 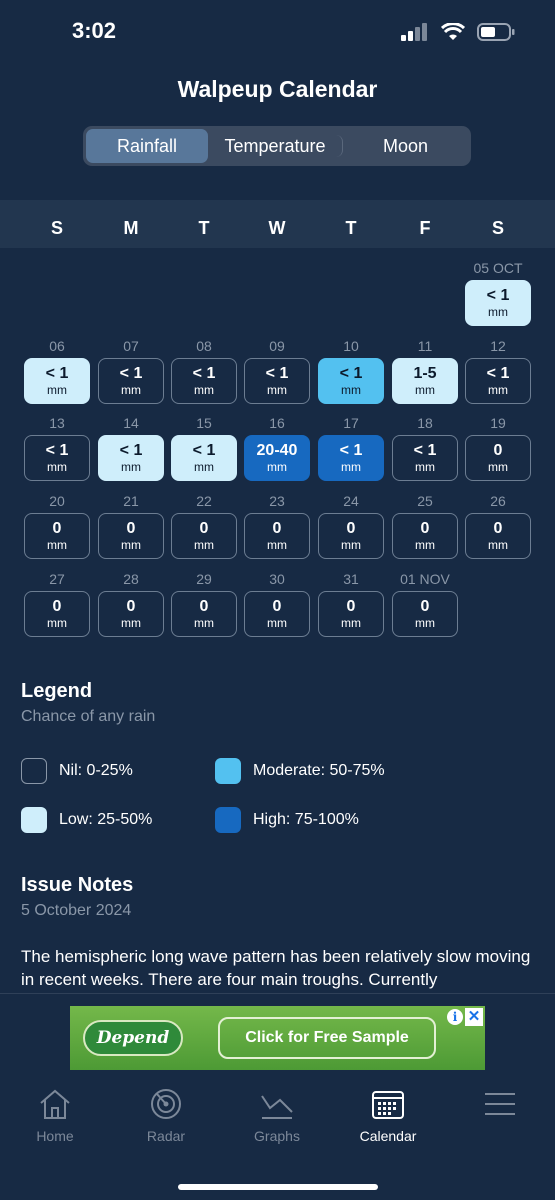 I want to click on calendar-day: 24 0 mm, so click(x=351, y=525).